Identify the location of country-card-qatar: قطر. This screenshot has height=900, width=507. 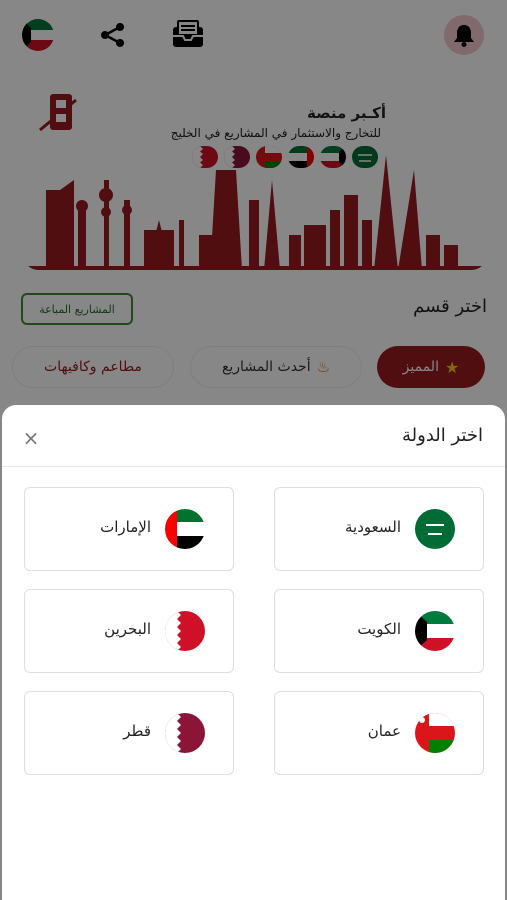
(129, 733).